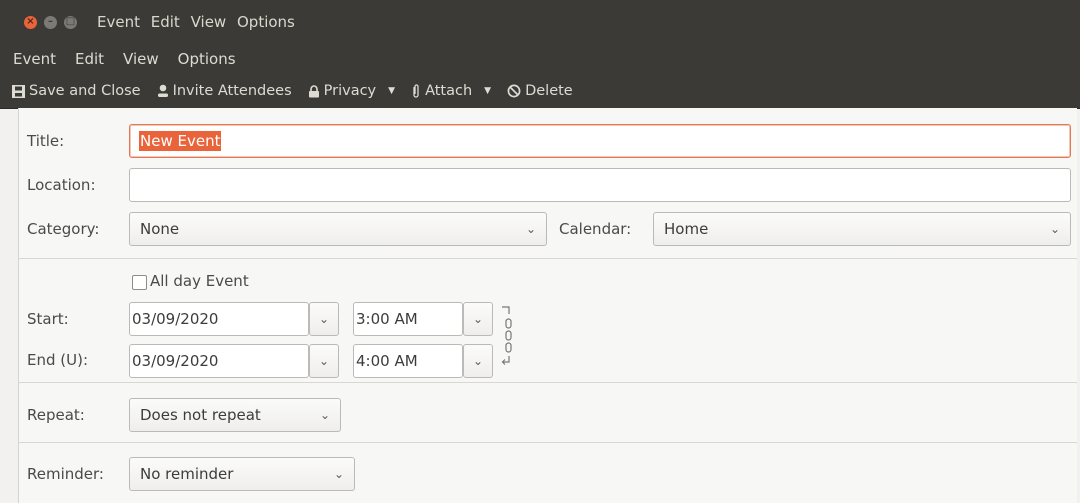 This screenshot has height=503, width=1080. I want to click on category-select: None ⌄, so click(338, 229).